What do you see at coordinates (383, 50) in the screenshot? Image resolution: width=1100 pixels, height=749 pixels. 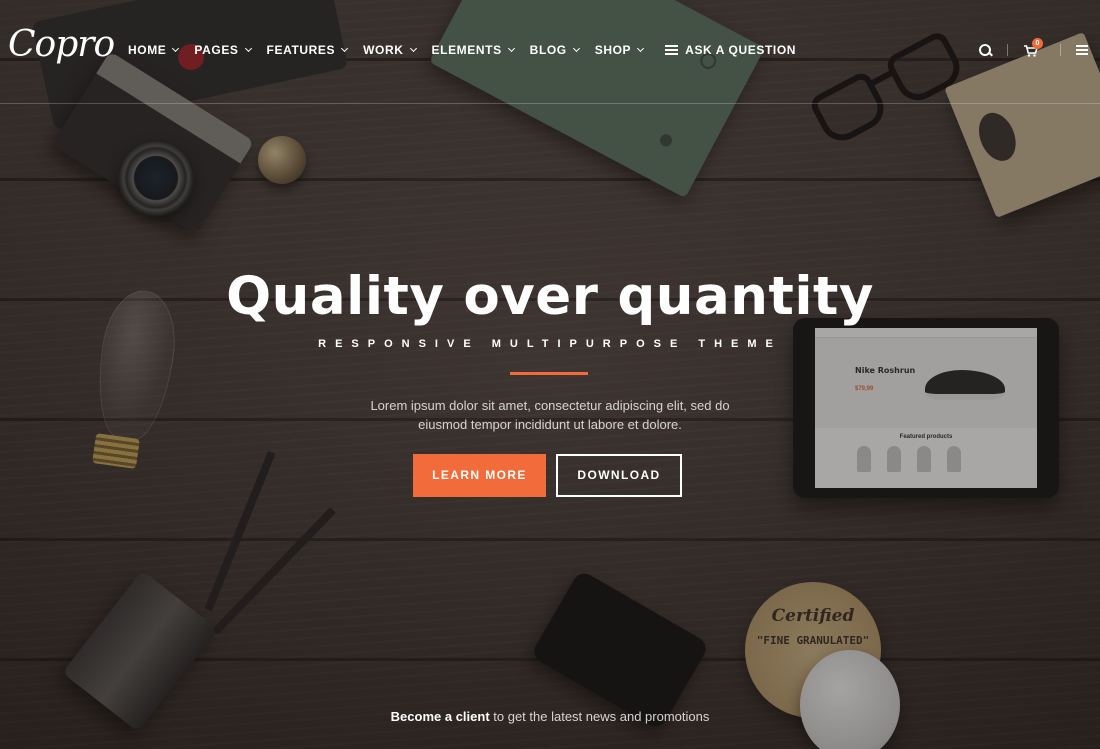 I see `nav-item-label: WORK` at bounding box center [383, 50].